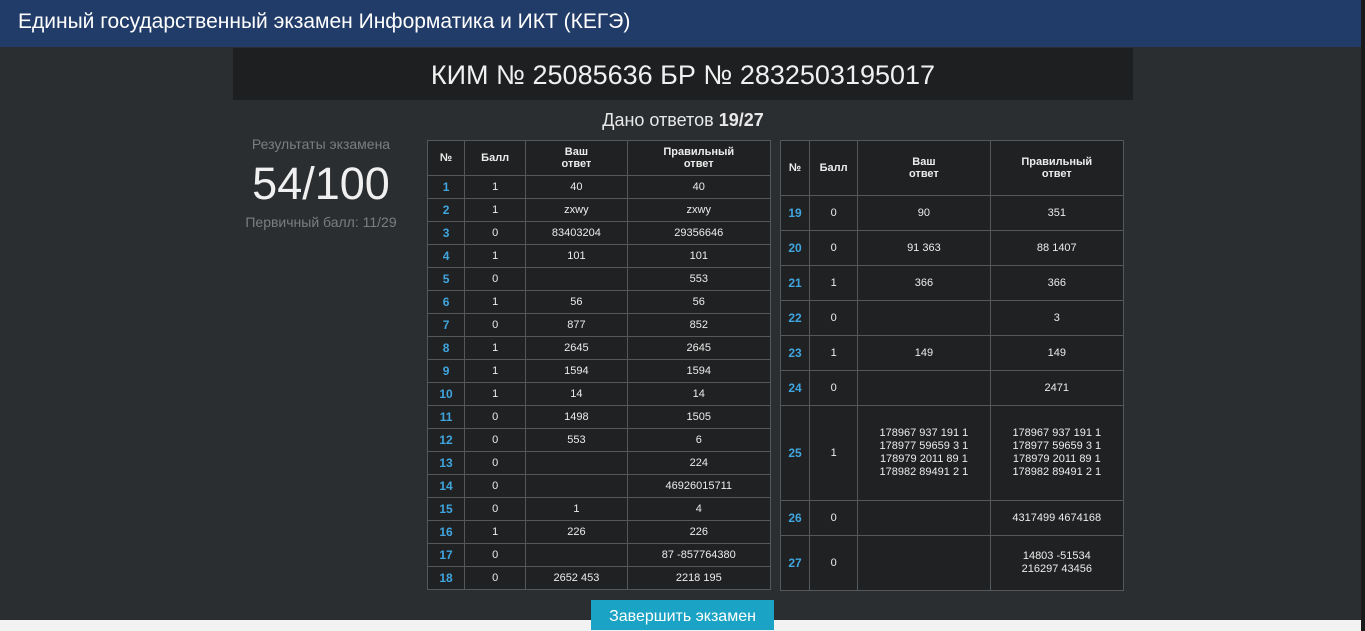  What do you see at coordinates (576, 233) in the screenshot?
I see `your-answer: 83403204` at bounding box center [576, 233].